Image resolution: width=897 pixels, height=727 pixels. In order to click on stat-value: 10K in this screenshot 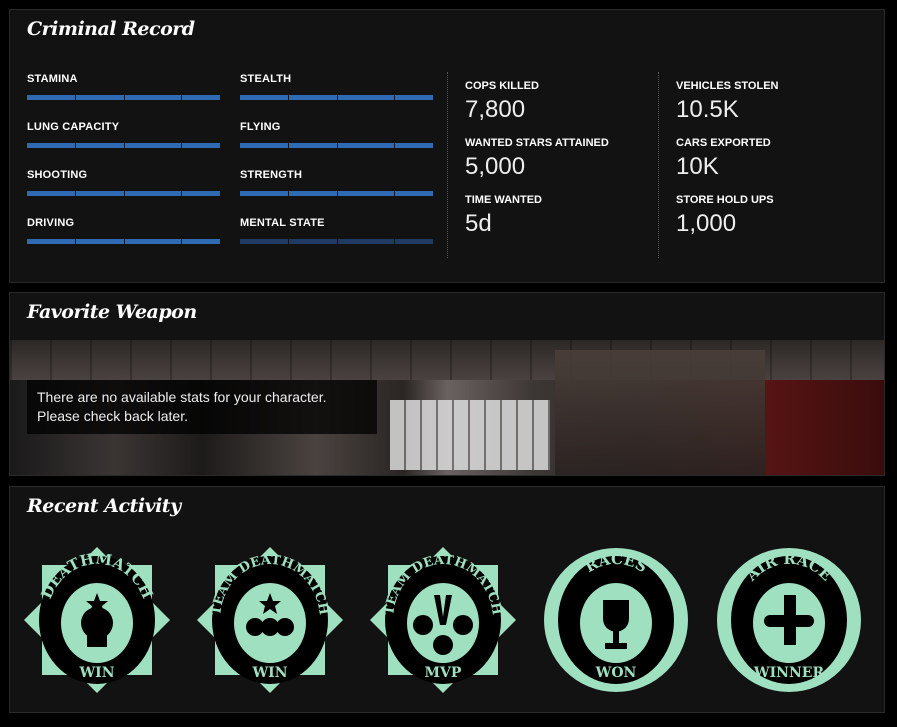, I will do `click(697, 166)`.